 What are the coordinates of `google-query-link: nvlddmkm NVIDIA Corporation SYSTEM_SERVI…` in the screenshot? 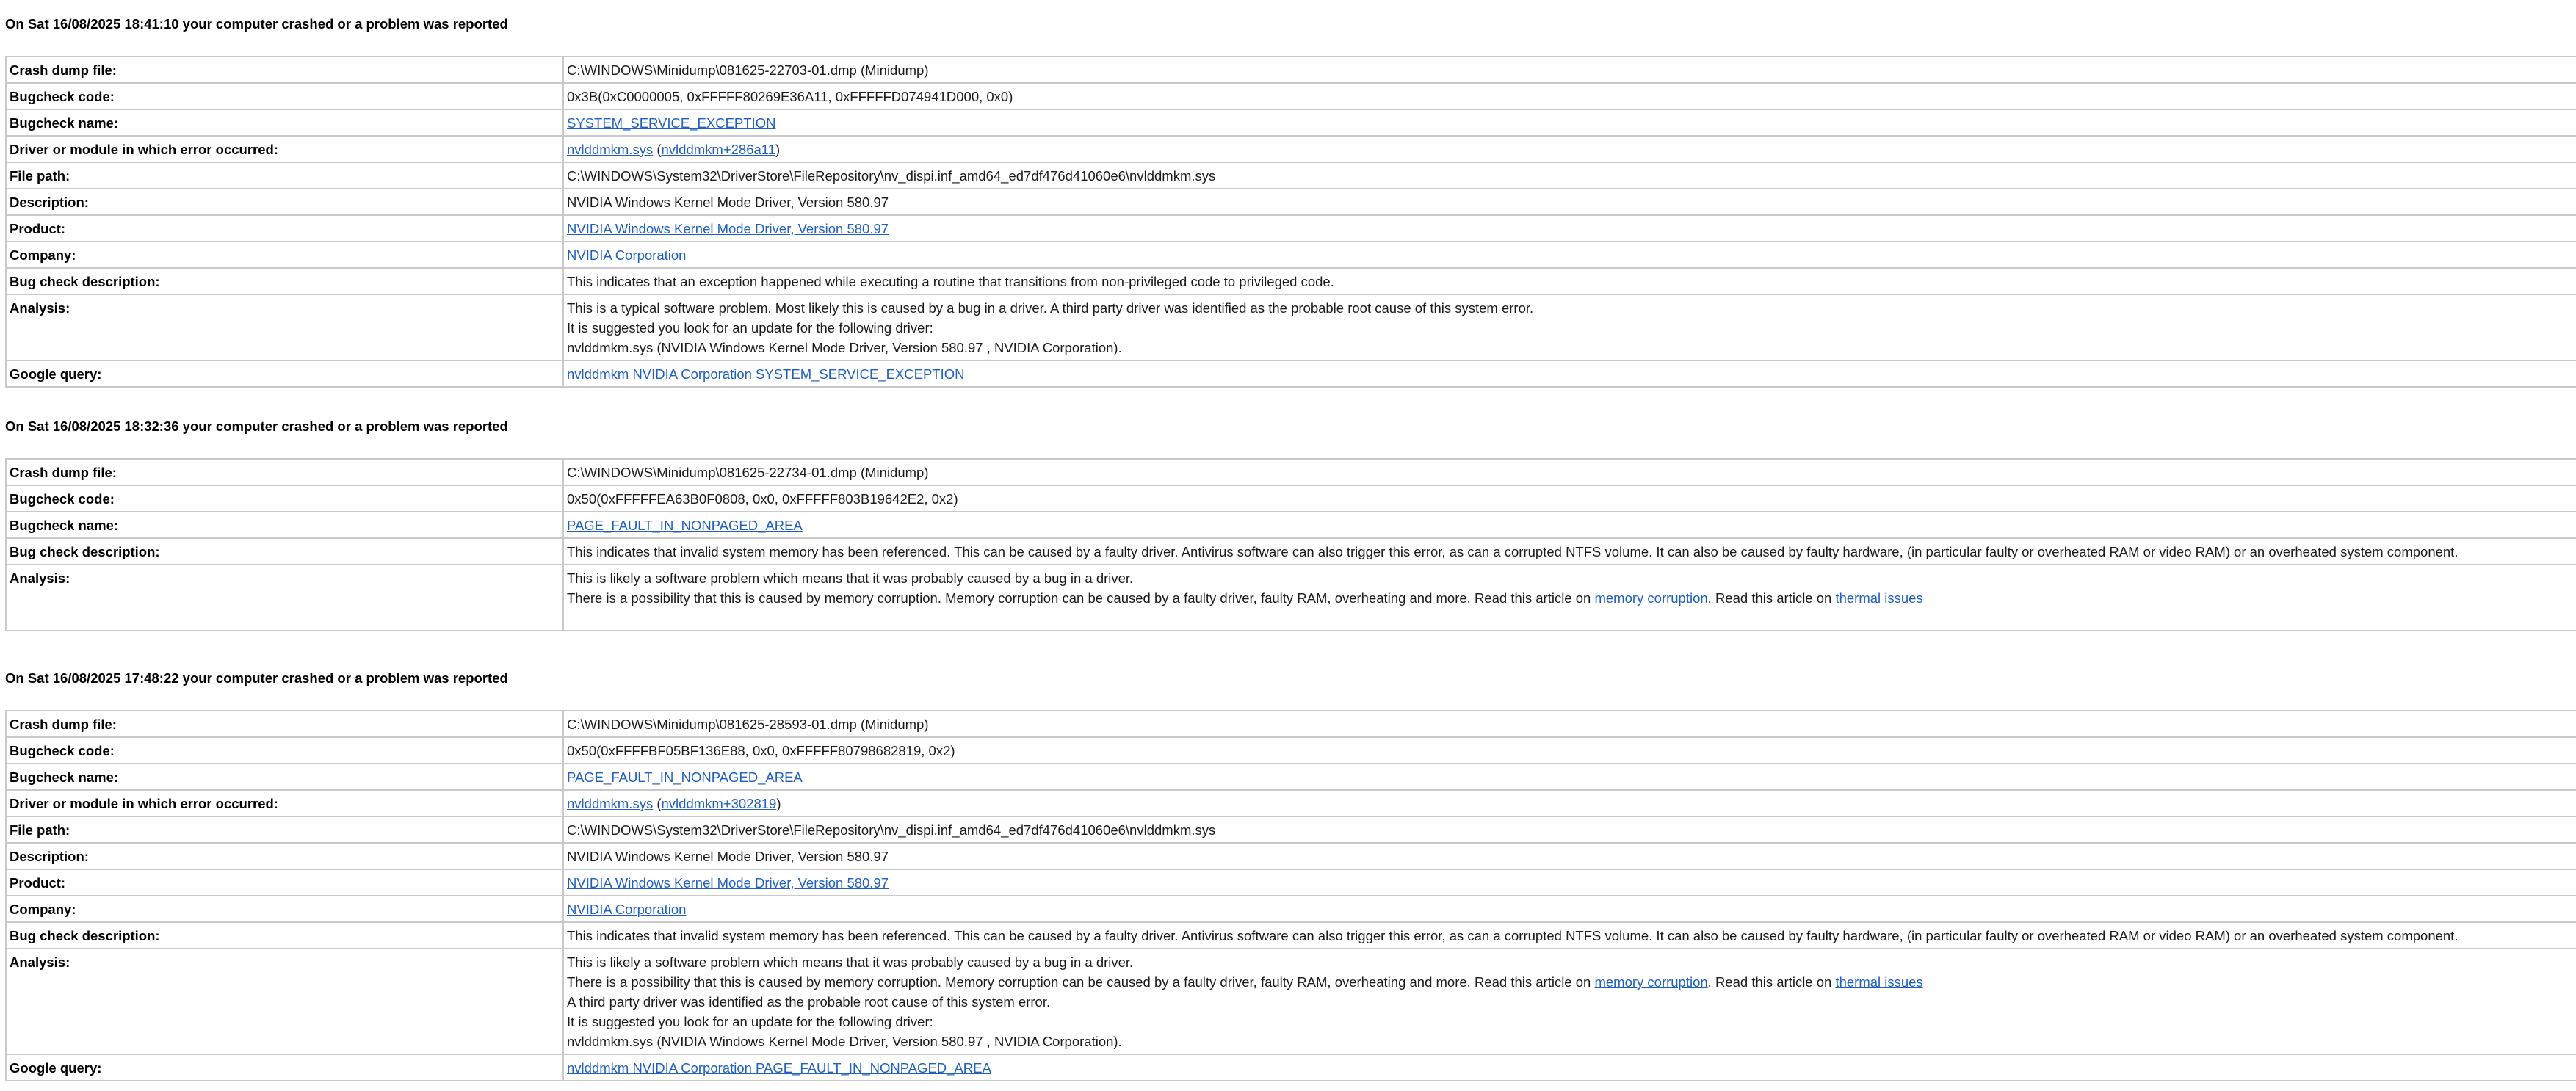 It's located at (765, 374).